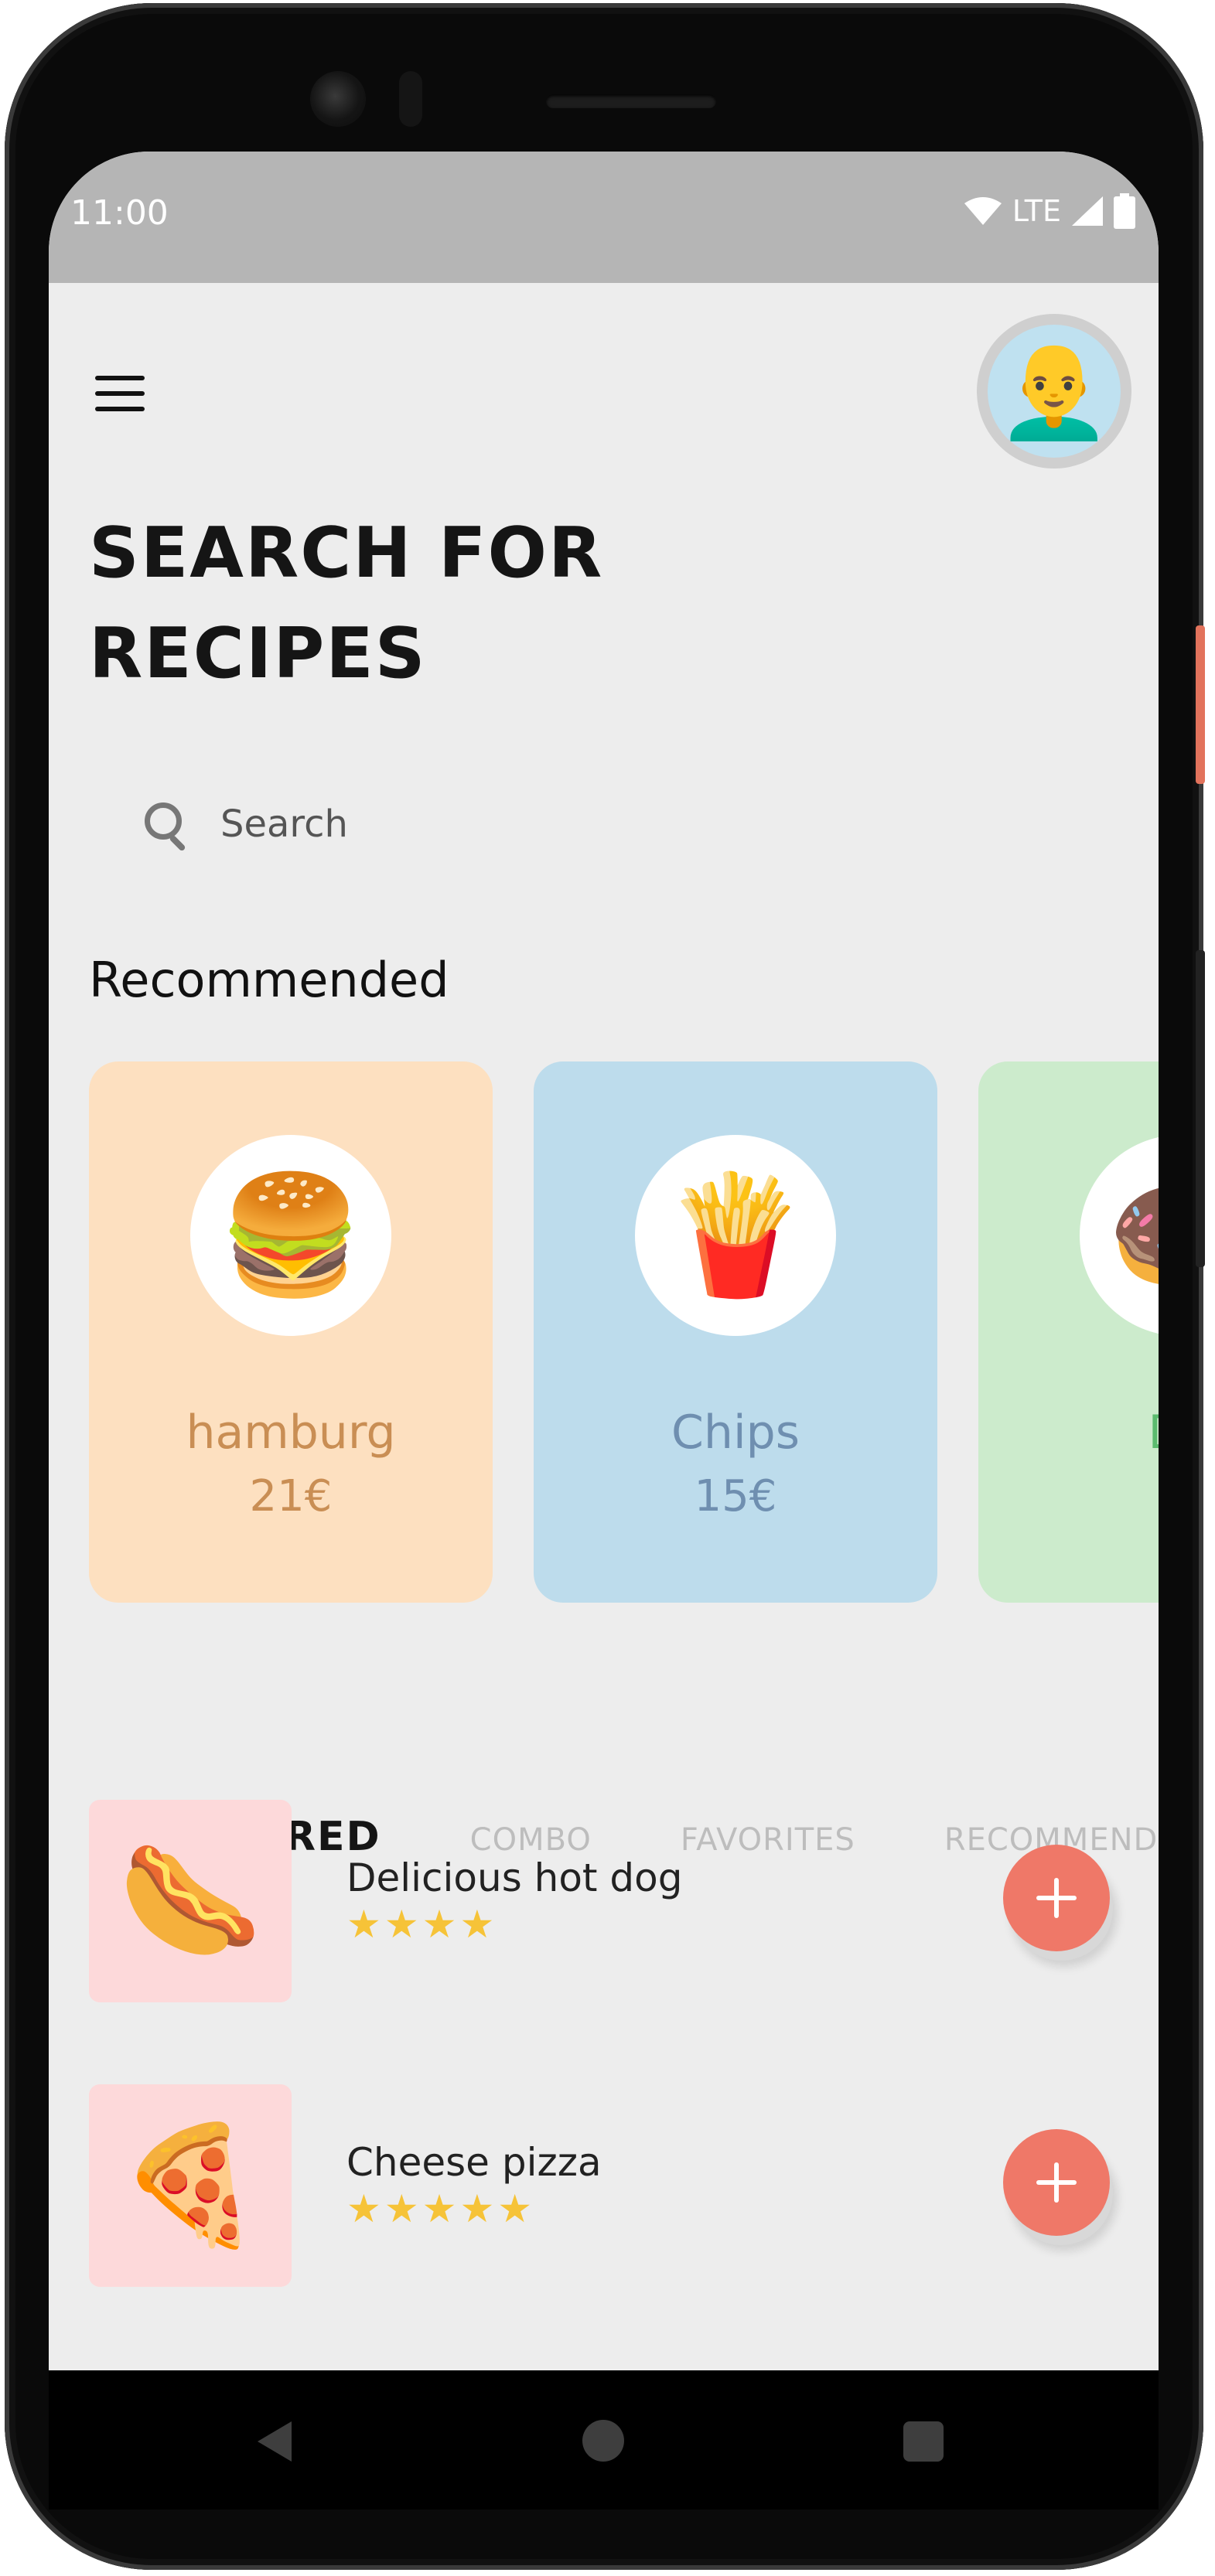 The height and width of the screenshot is (2576, 1215). Describe the element at coordinates (269, 980) in the screenshot. I see `recommended-title: Recommended` at that location.